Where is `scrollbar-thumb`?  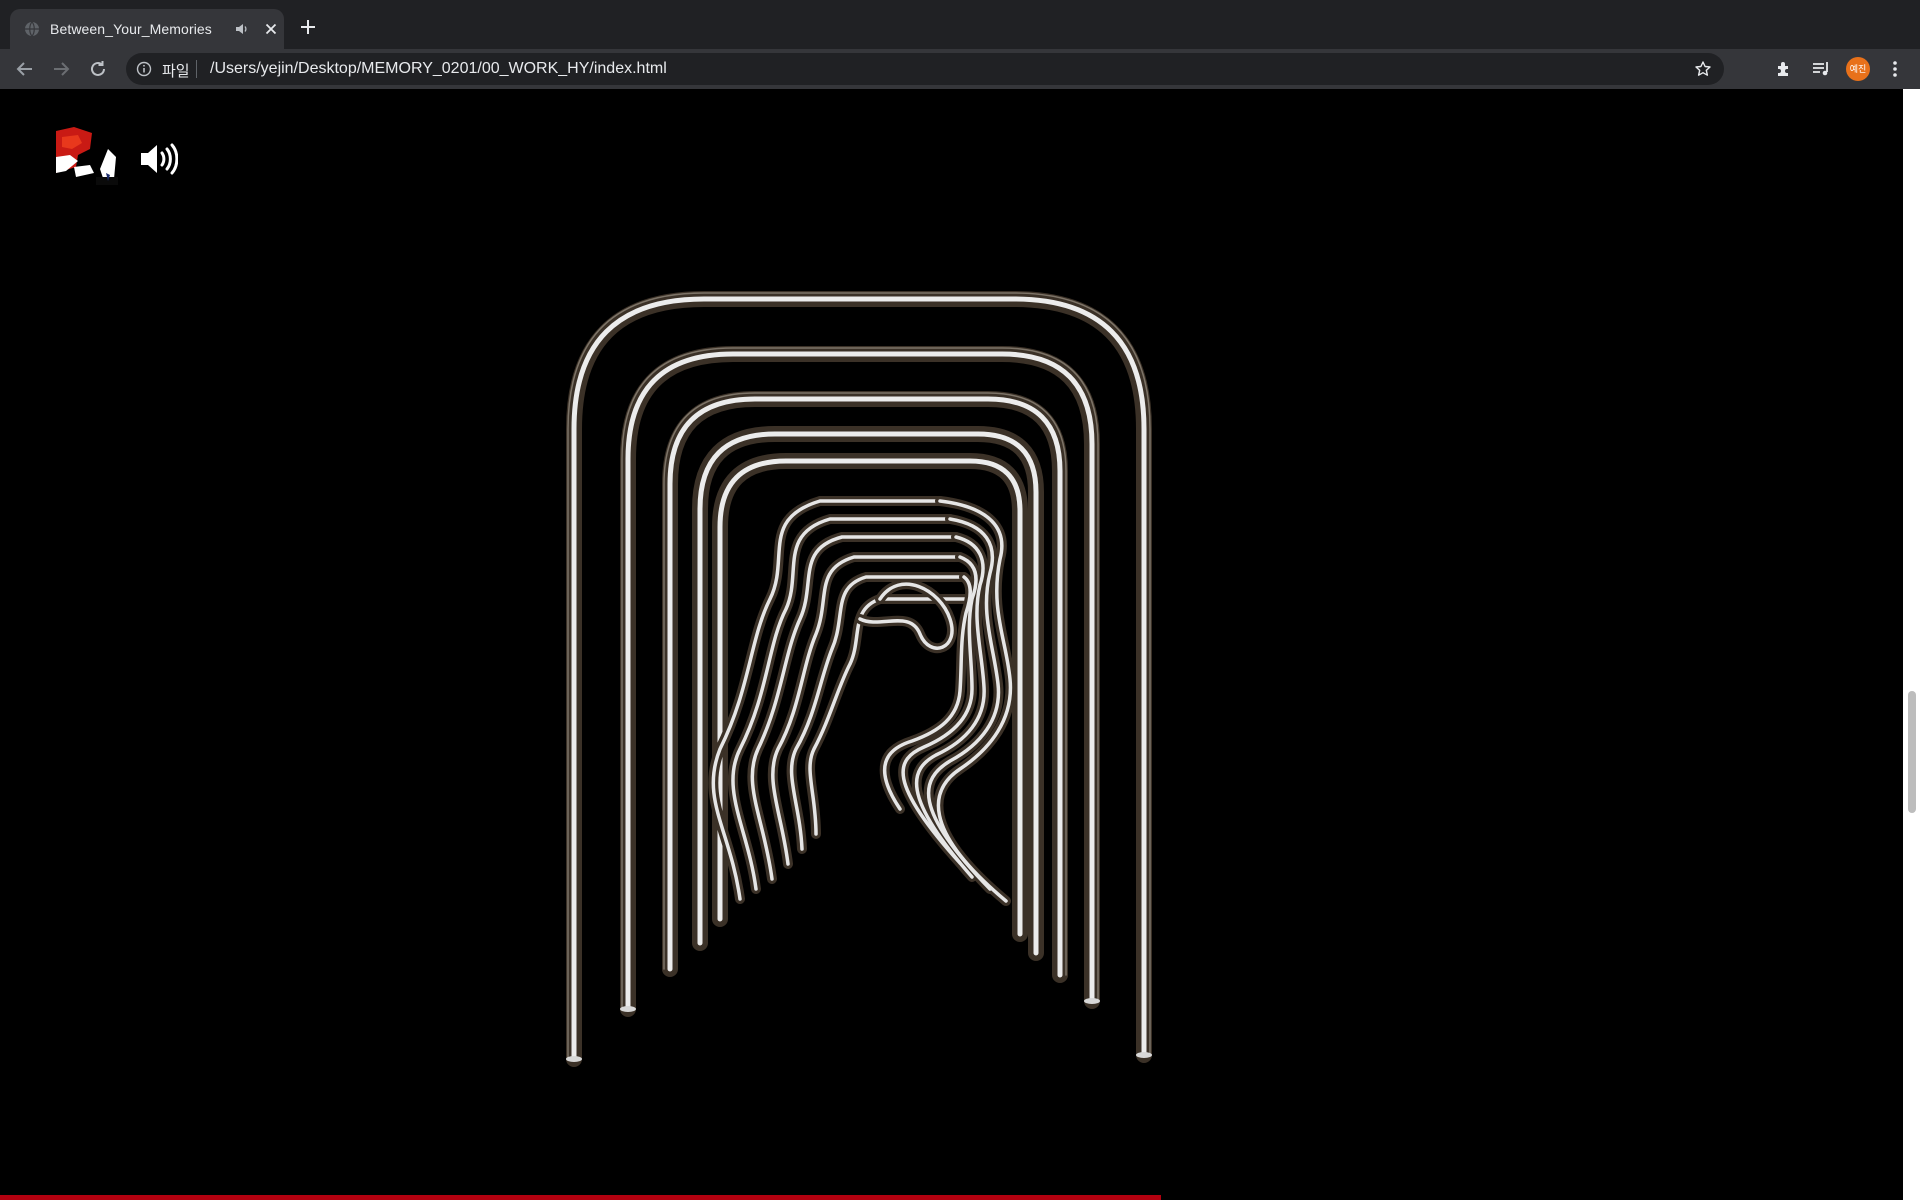 scrollbar-thumb is located at coordinates (1912, 752).